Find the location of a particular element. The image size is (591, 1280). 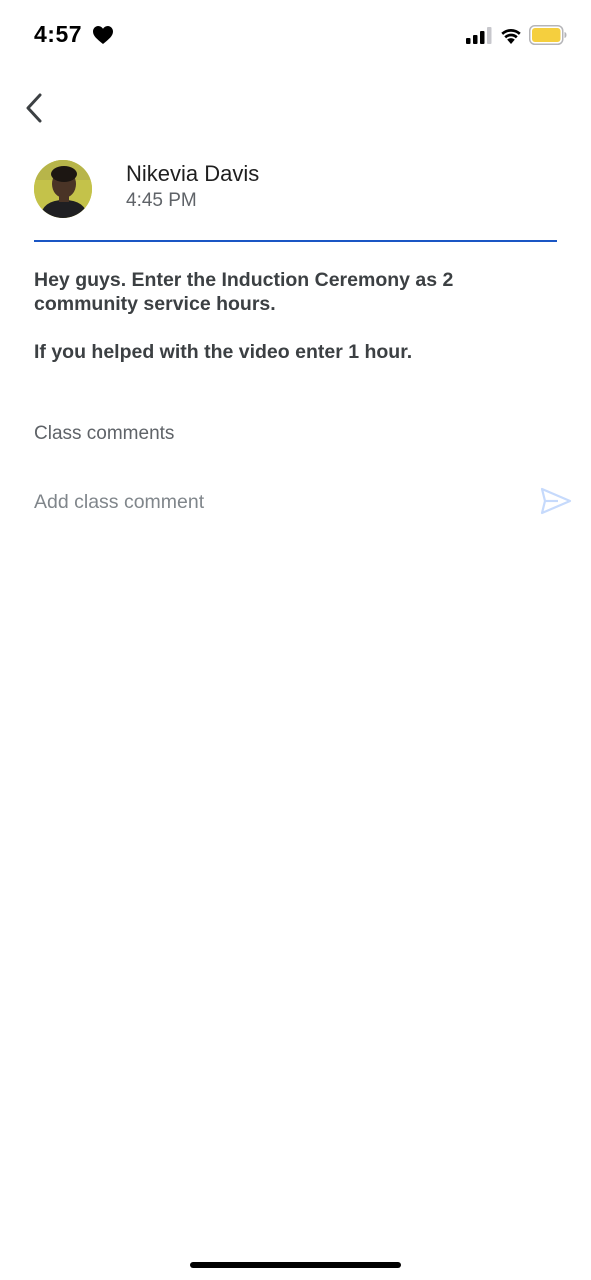

heart-icon is located at coordinates (103, 35).